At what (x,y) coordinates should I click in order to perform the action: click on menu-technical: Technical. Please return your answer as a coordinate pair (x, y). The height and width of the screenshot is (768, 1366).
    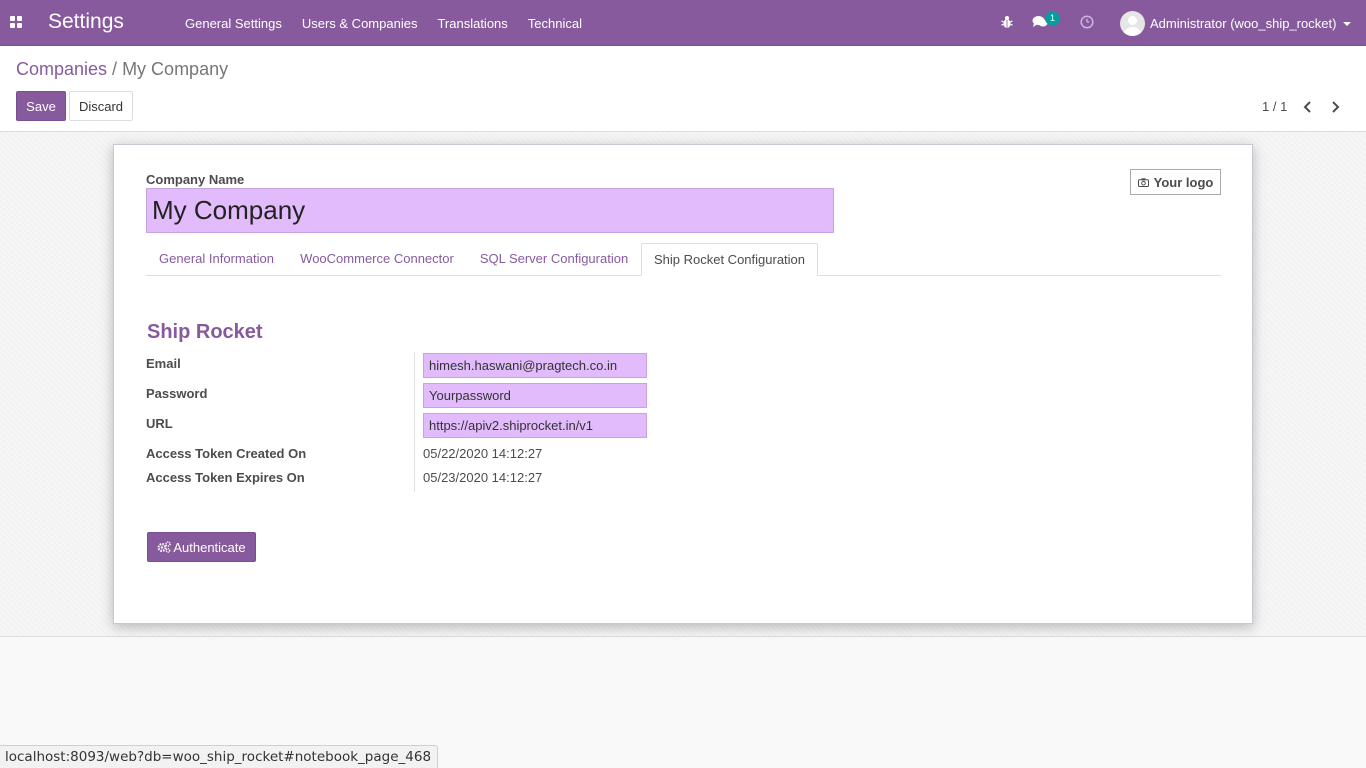
    Looking at the image, I should click on (555, 23).